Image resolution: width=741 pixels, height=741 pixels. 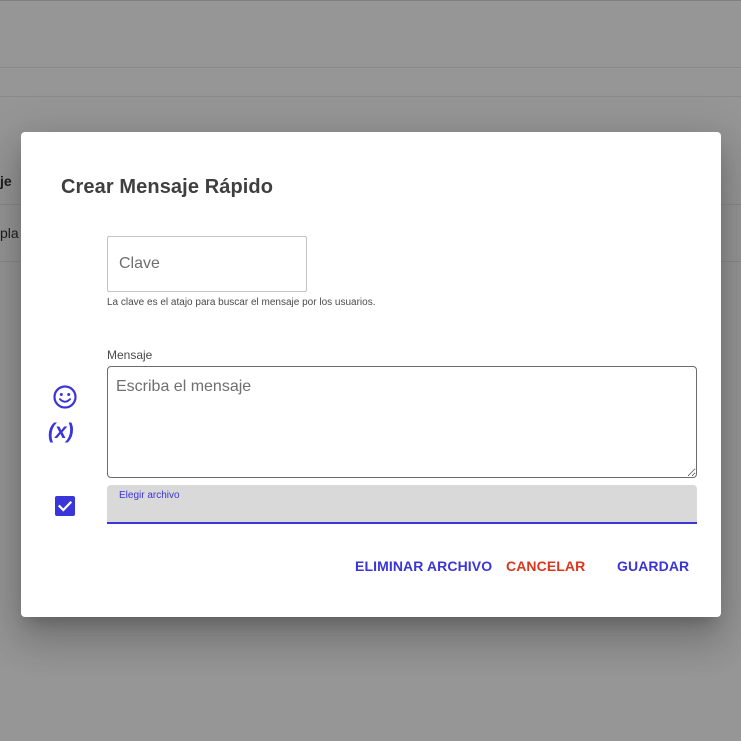 I want to click on dialog-title: Crear Mensaje Rápido, so click(x=167, y=187).